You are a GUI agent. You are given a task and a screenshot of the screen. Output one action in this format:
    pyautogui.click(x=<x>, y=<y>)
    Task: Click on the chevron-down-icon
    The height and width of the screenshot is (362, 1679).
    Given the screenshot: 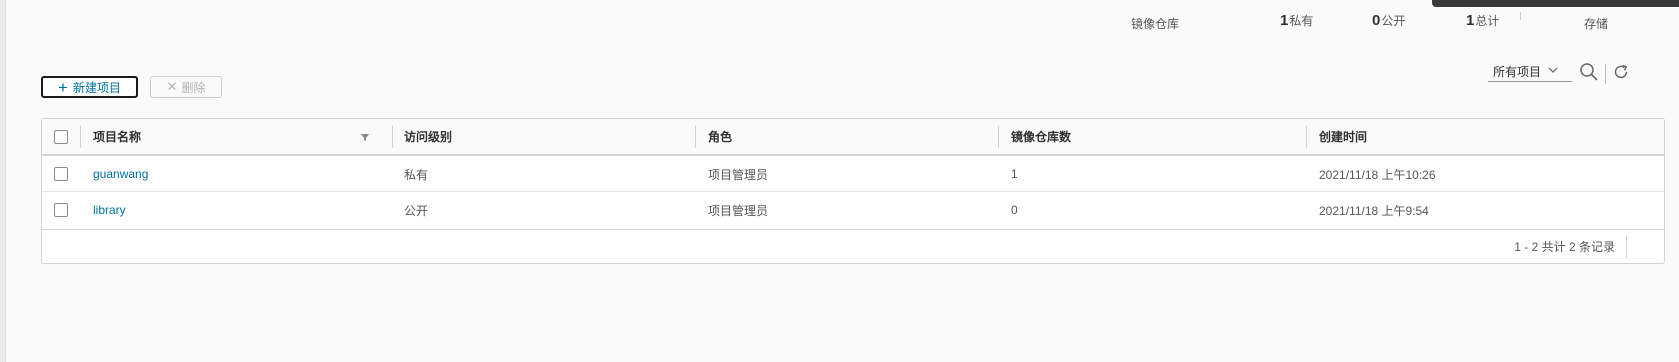 What is the action you would take?
    pyautogui.click(x=1553, y=71)
    